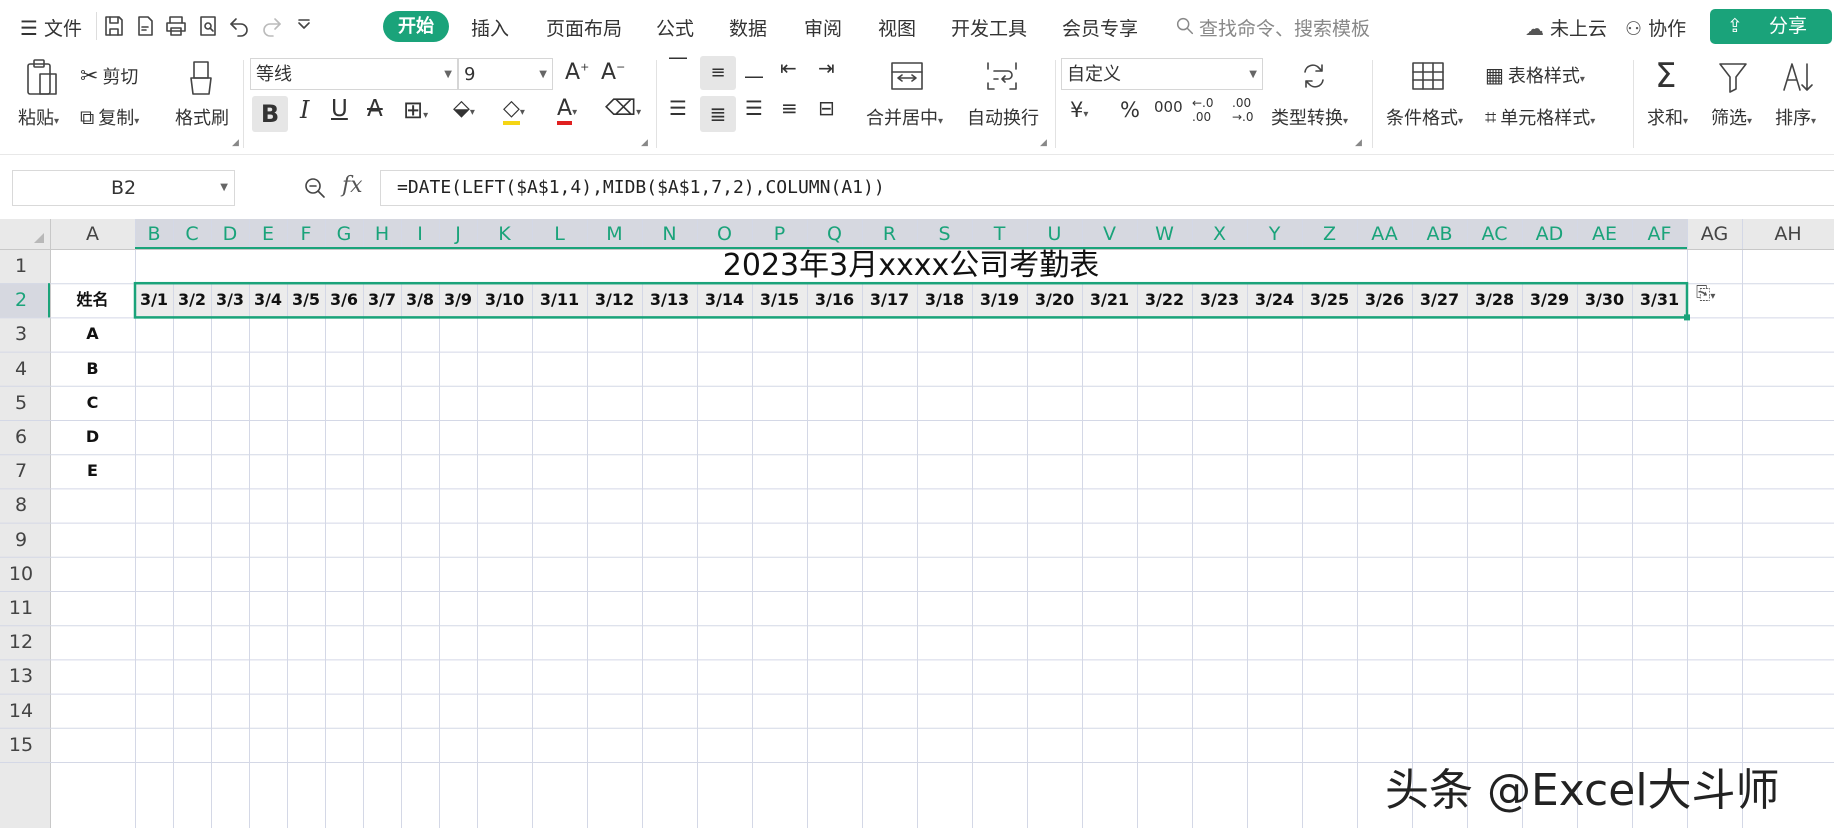 This screenshot has height=828, width=1834. Describe the element at coordinates (1540, 117) in the screenshot. I see `cell-style-button: ⌗ 单元格样式▾` at that location.